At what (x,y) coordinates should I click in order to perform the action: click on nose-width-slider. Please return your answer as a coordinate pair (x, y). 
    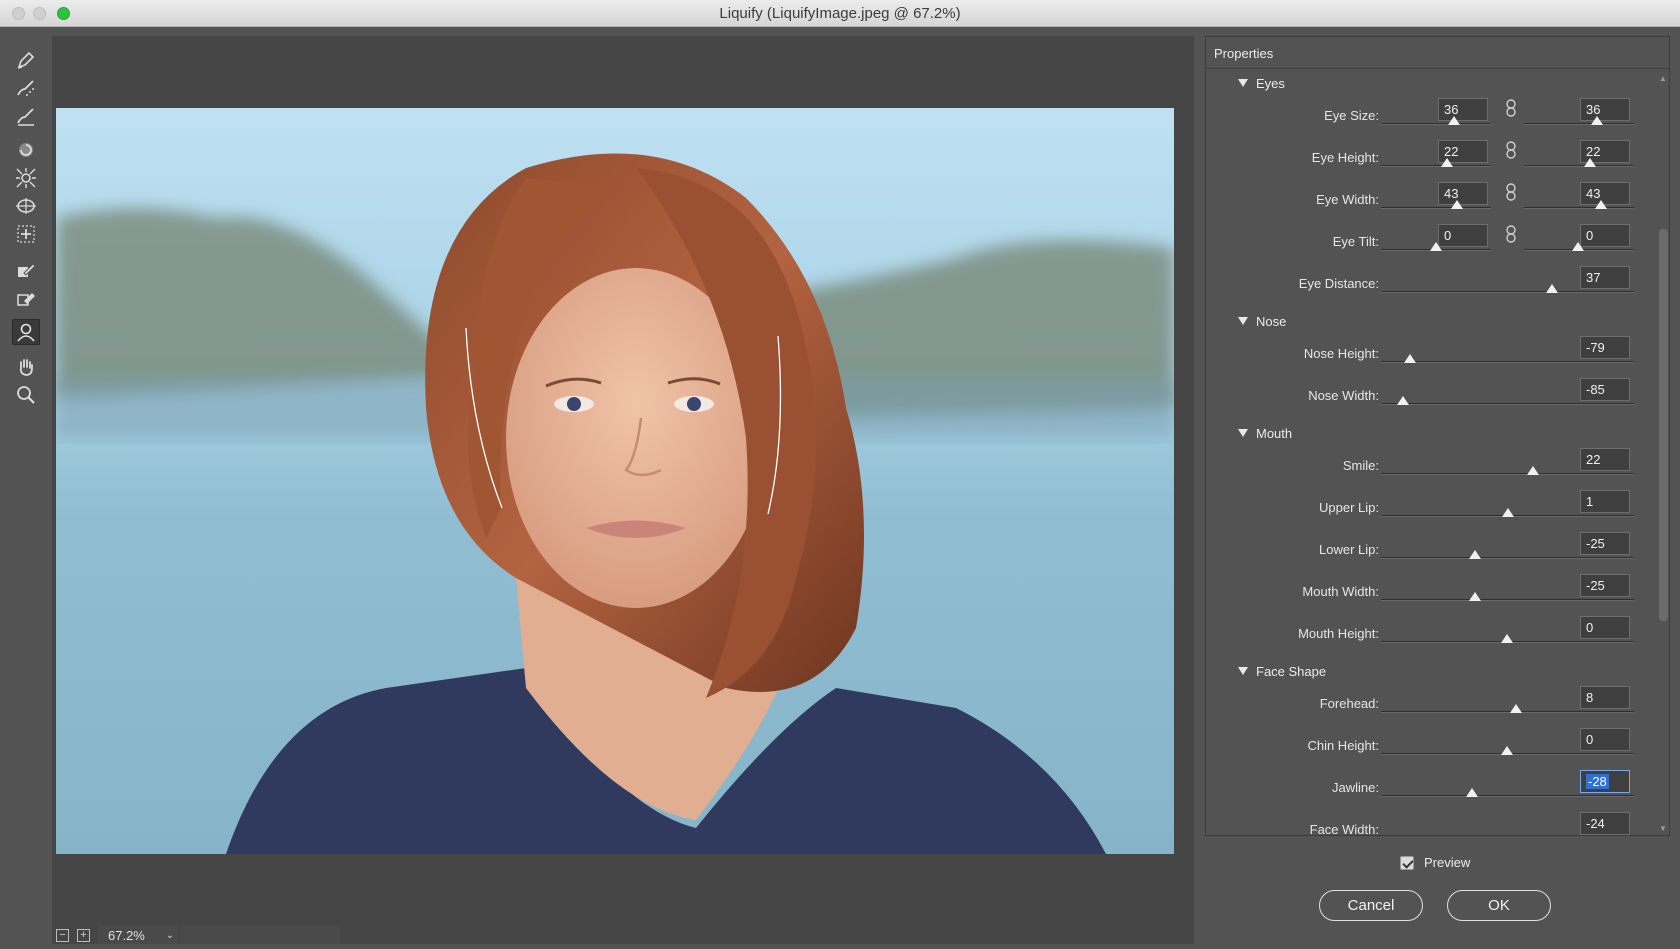
    Looking at the image, I should click on (1507, 404).